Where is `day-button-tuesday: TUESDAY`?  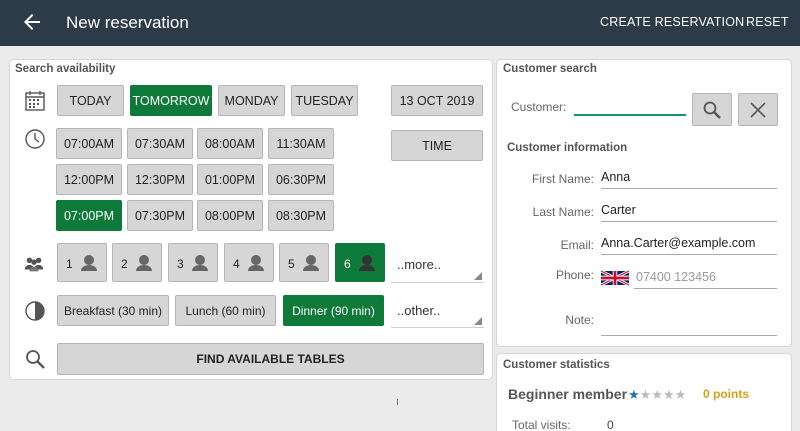
day-button-tuesday: TUESDAY is located at coordinates (324, 100).